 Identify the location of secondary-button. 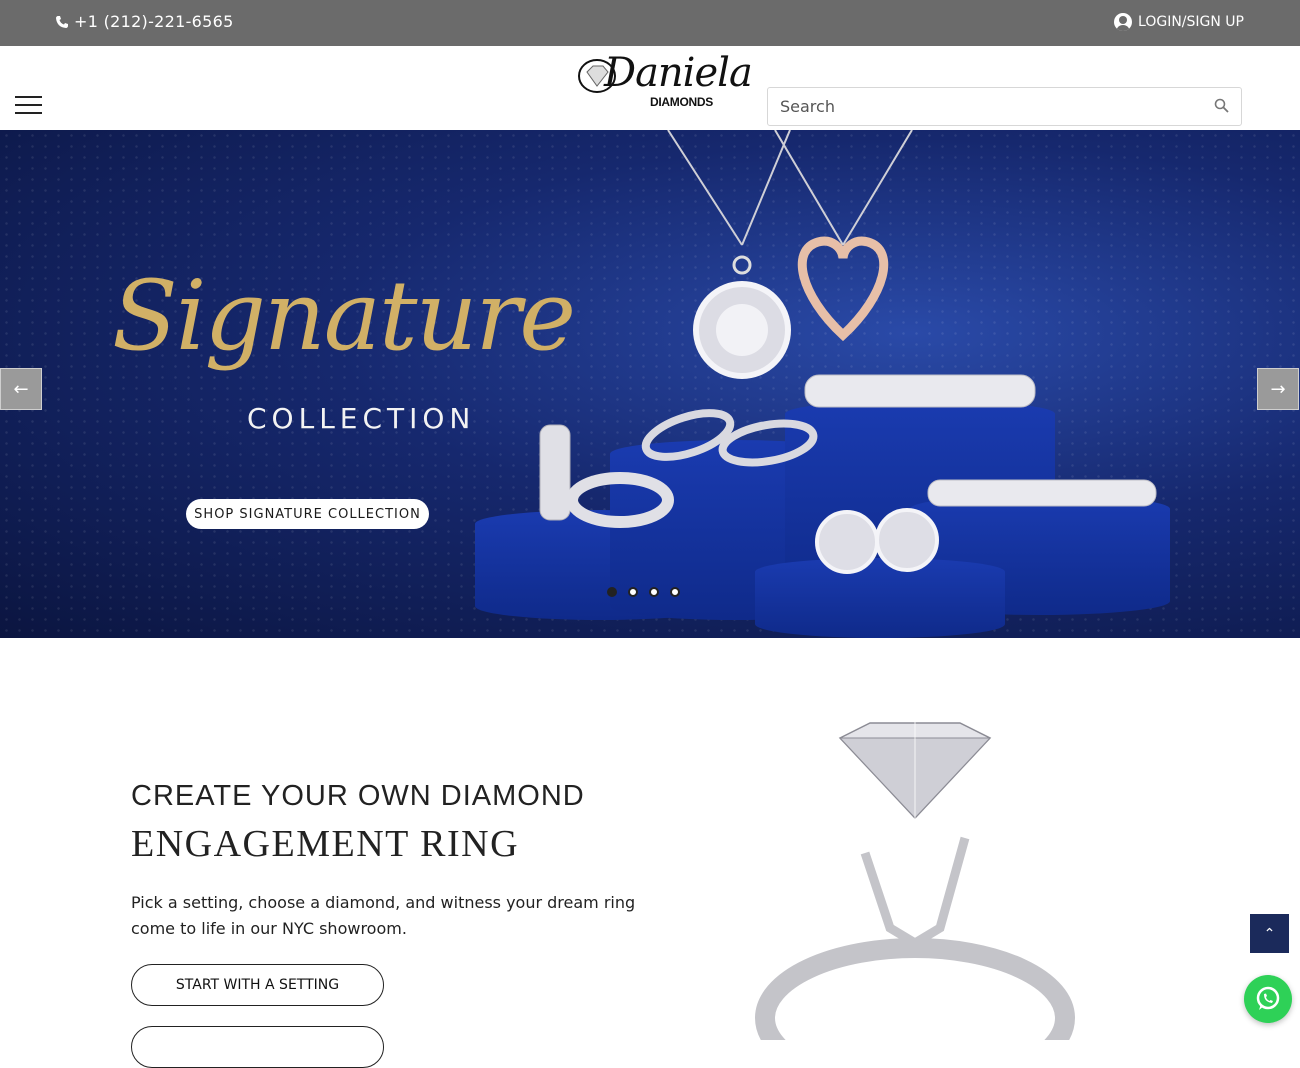
(257, 1047).